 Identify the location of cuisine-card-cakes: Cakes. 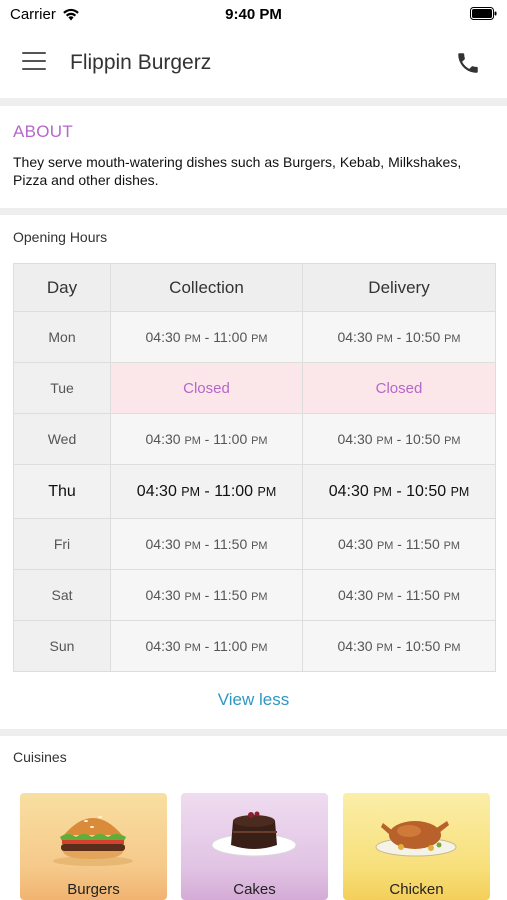
(254, 846).